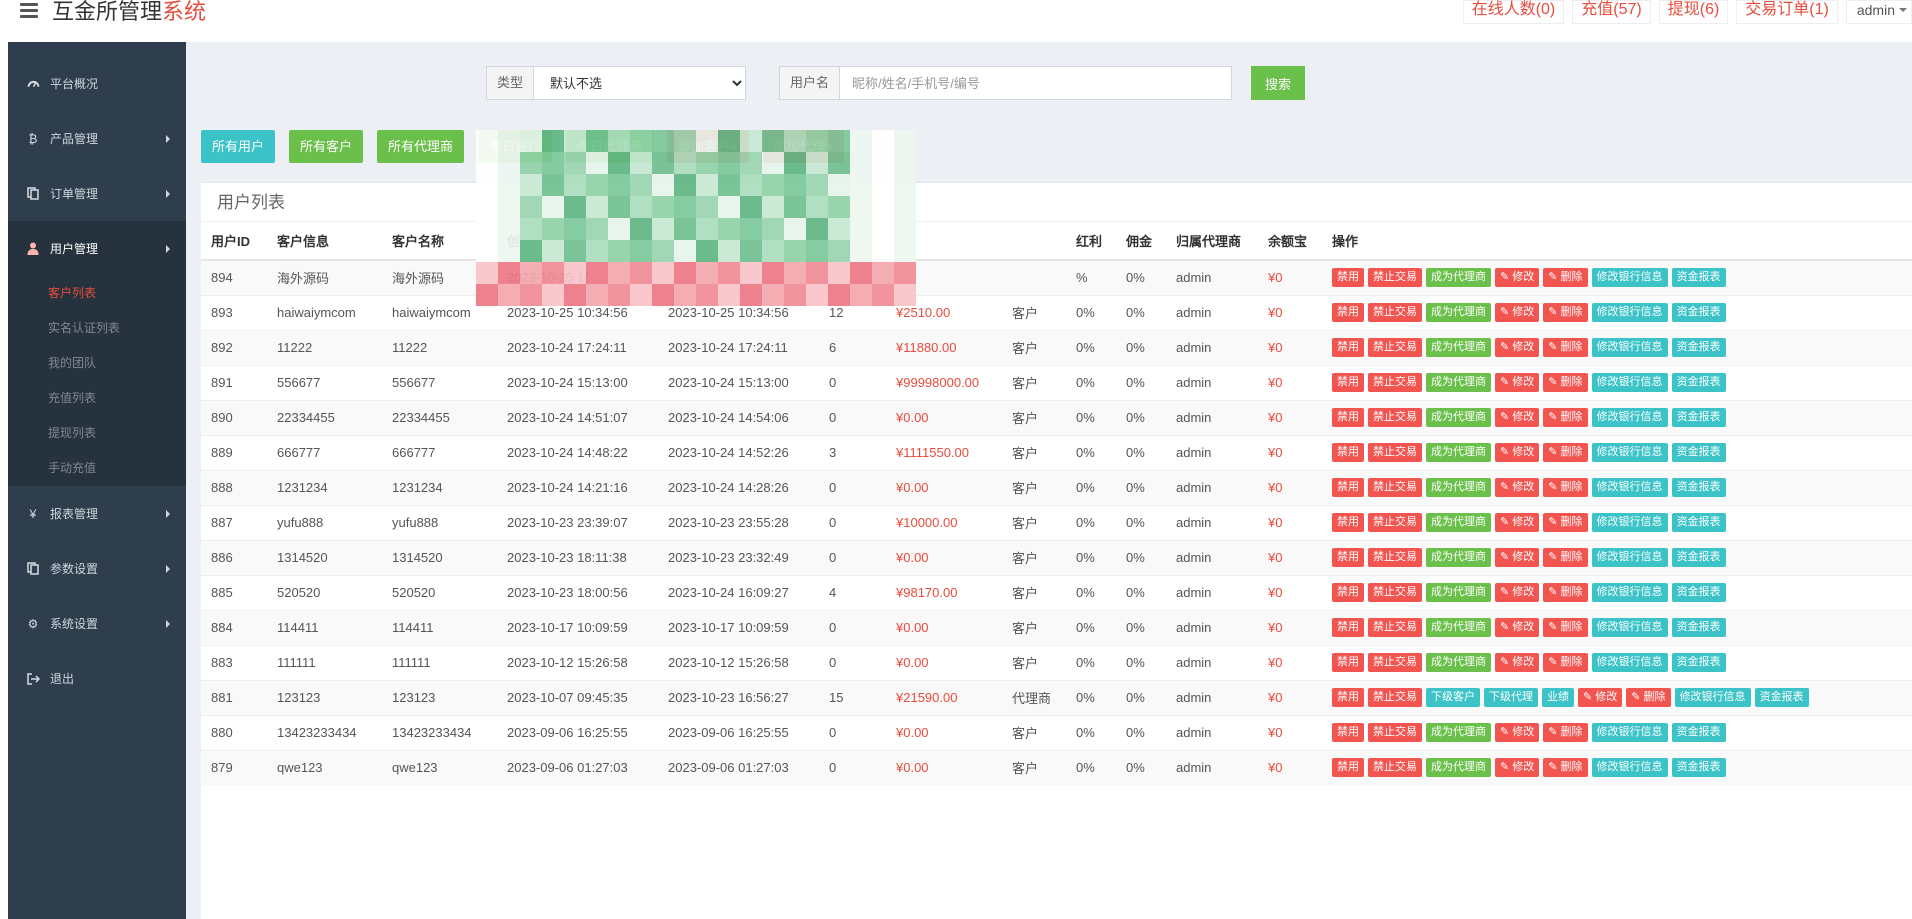  What do you see at coordinates (97, 678) in the screenshot?
I see `sidebar-item-logout: 退出` at bounding box center [97, 678].